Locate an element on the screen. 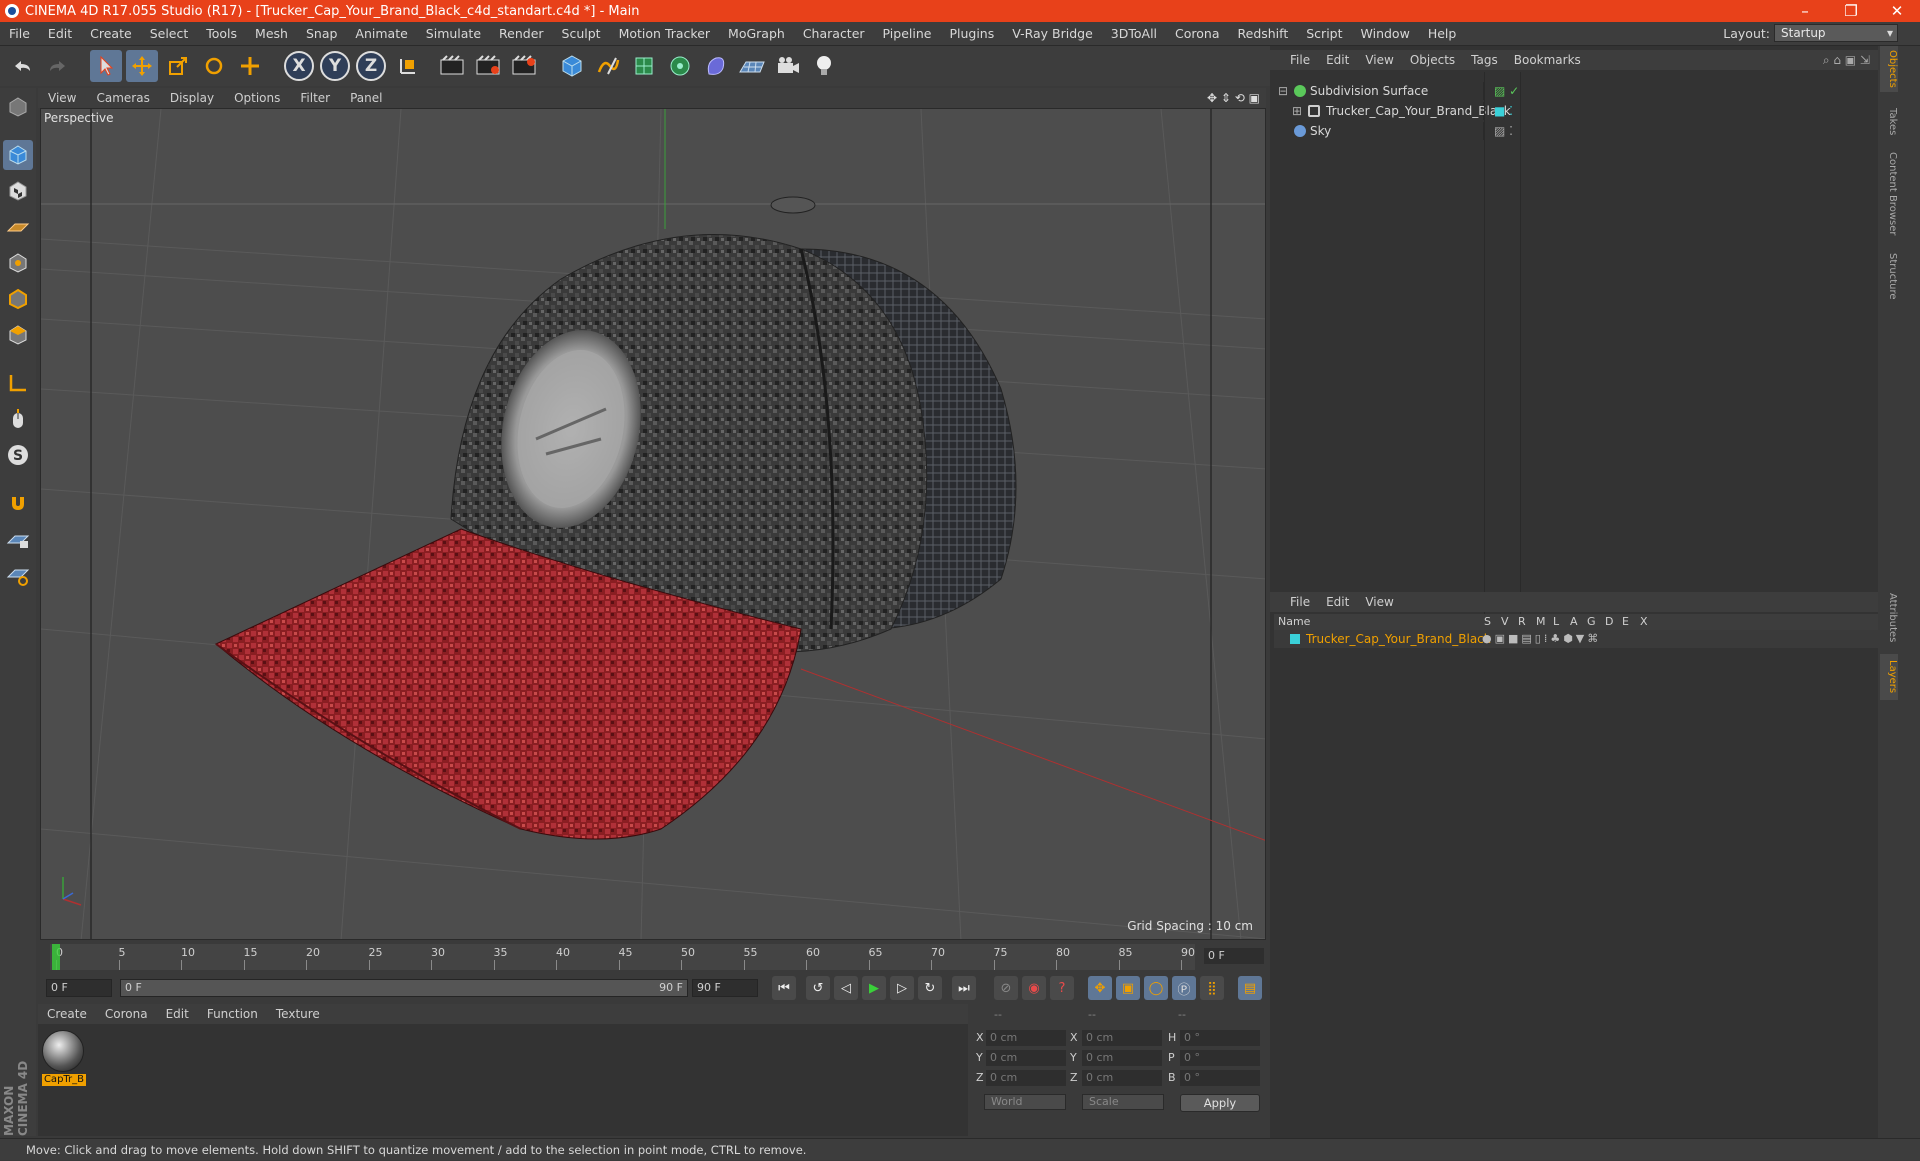  points-mode-icon is located at coordinates (18, 263).